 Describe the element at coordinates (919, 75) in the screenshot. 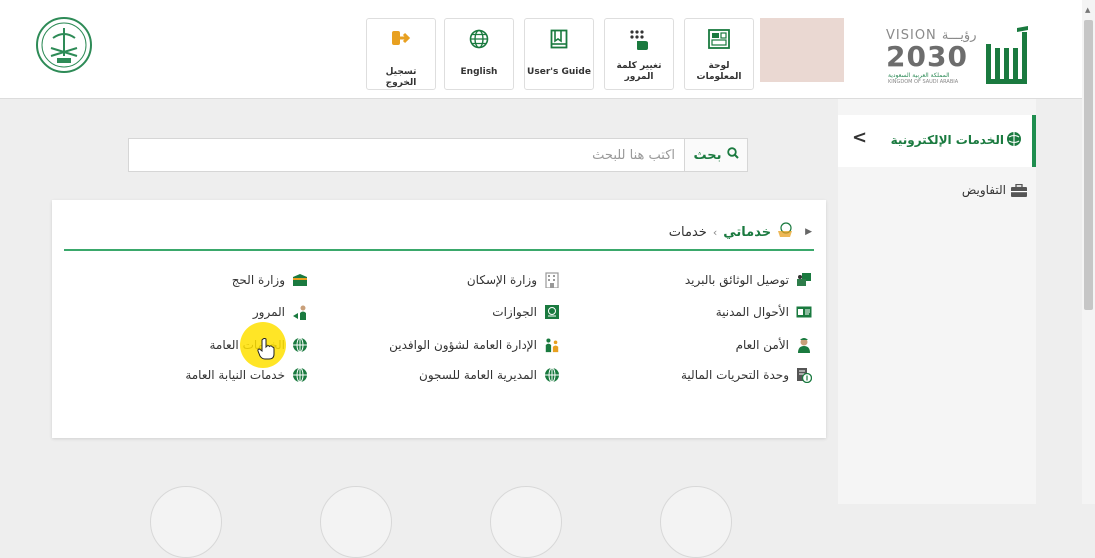

I see `vision-sub-ar: المملكة العربية السعودية` at that location.